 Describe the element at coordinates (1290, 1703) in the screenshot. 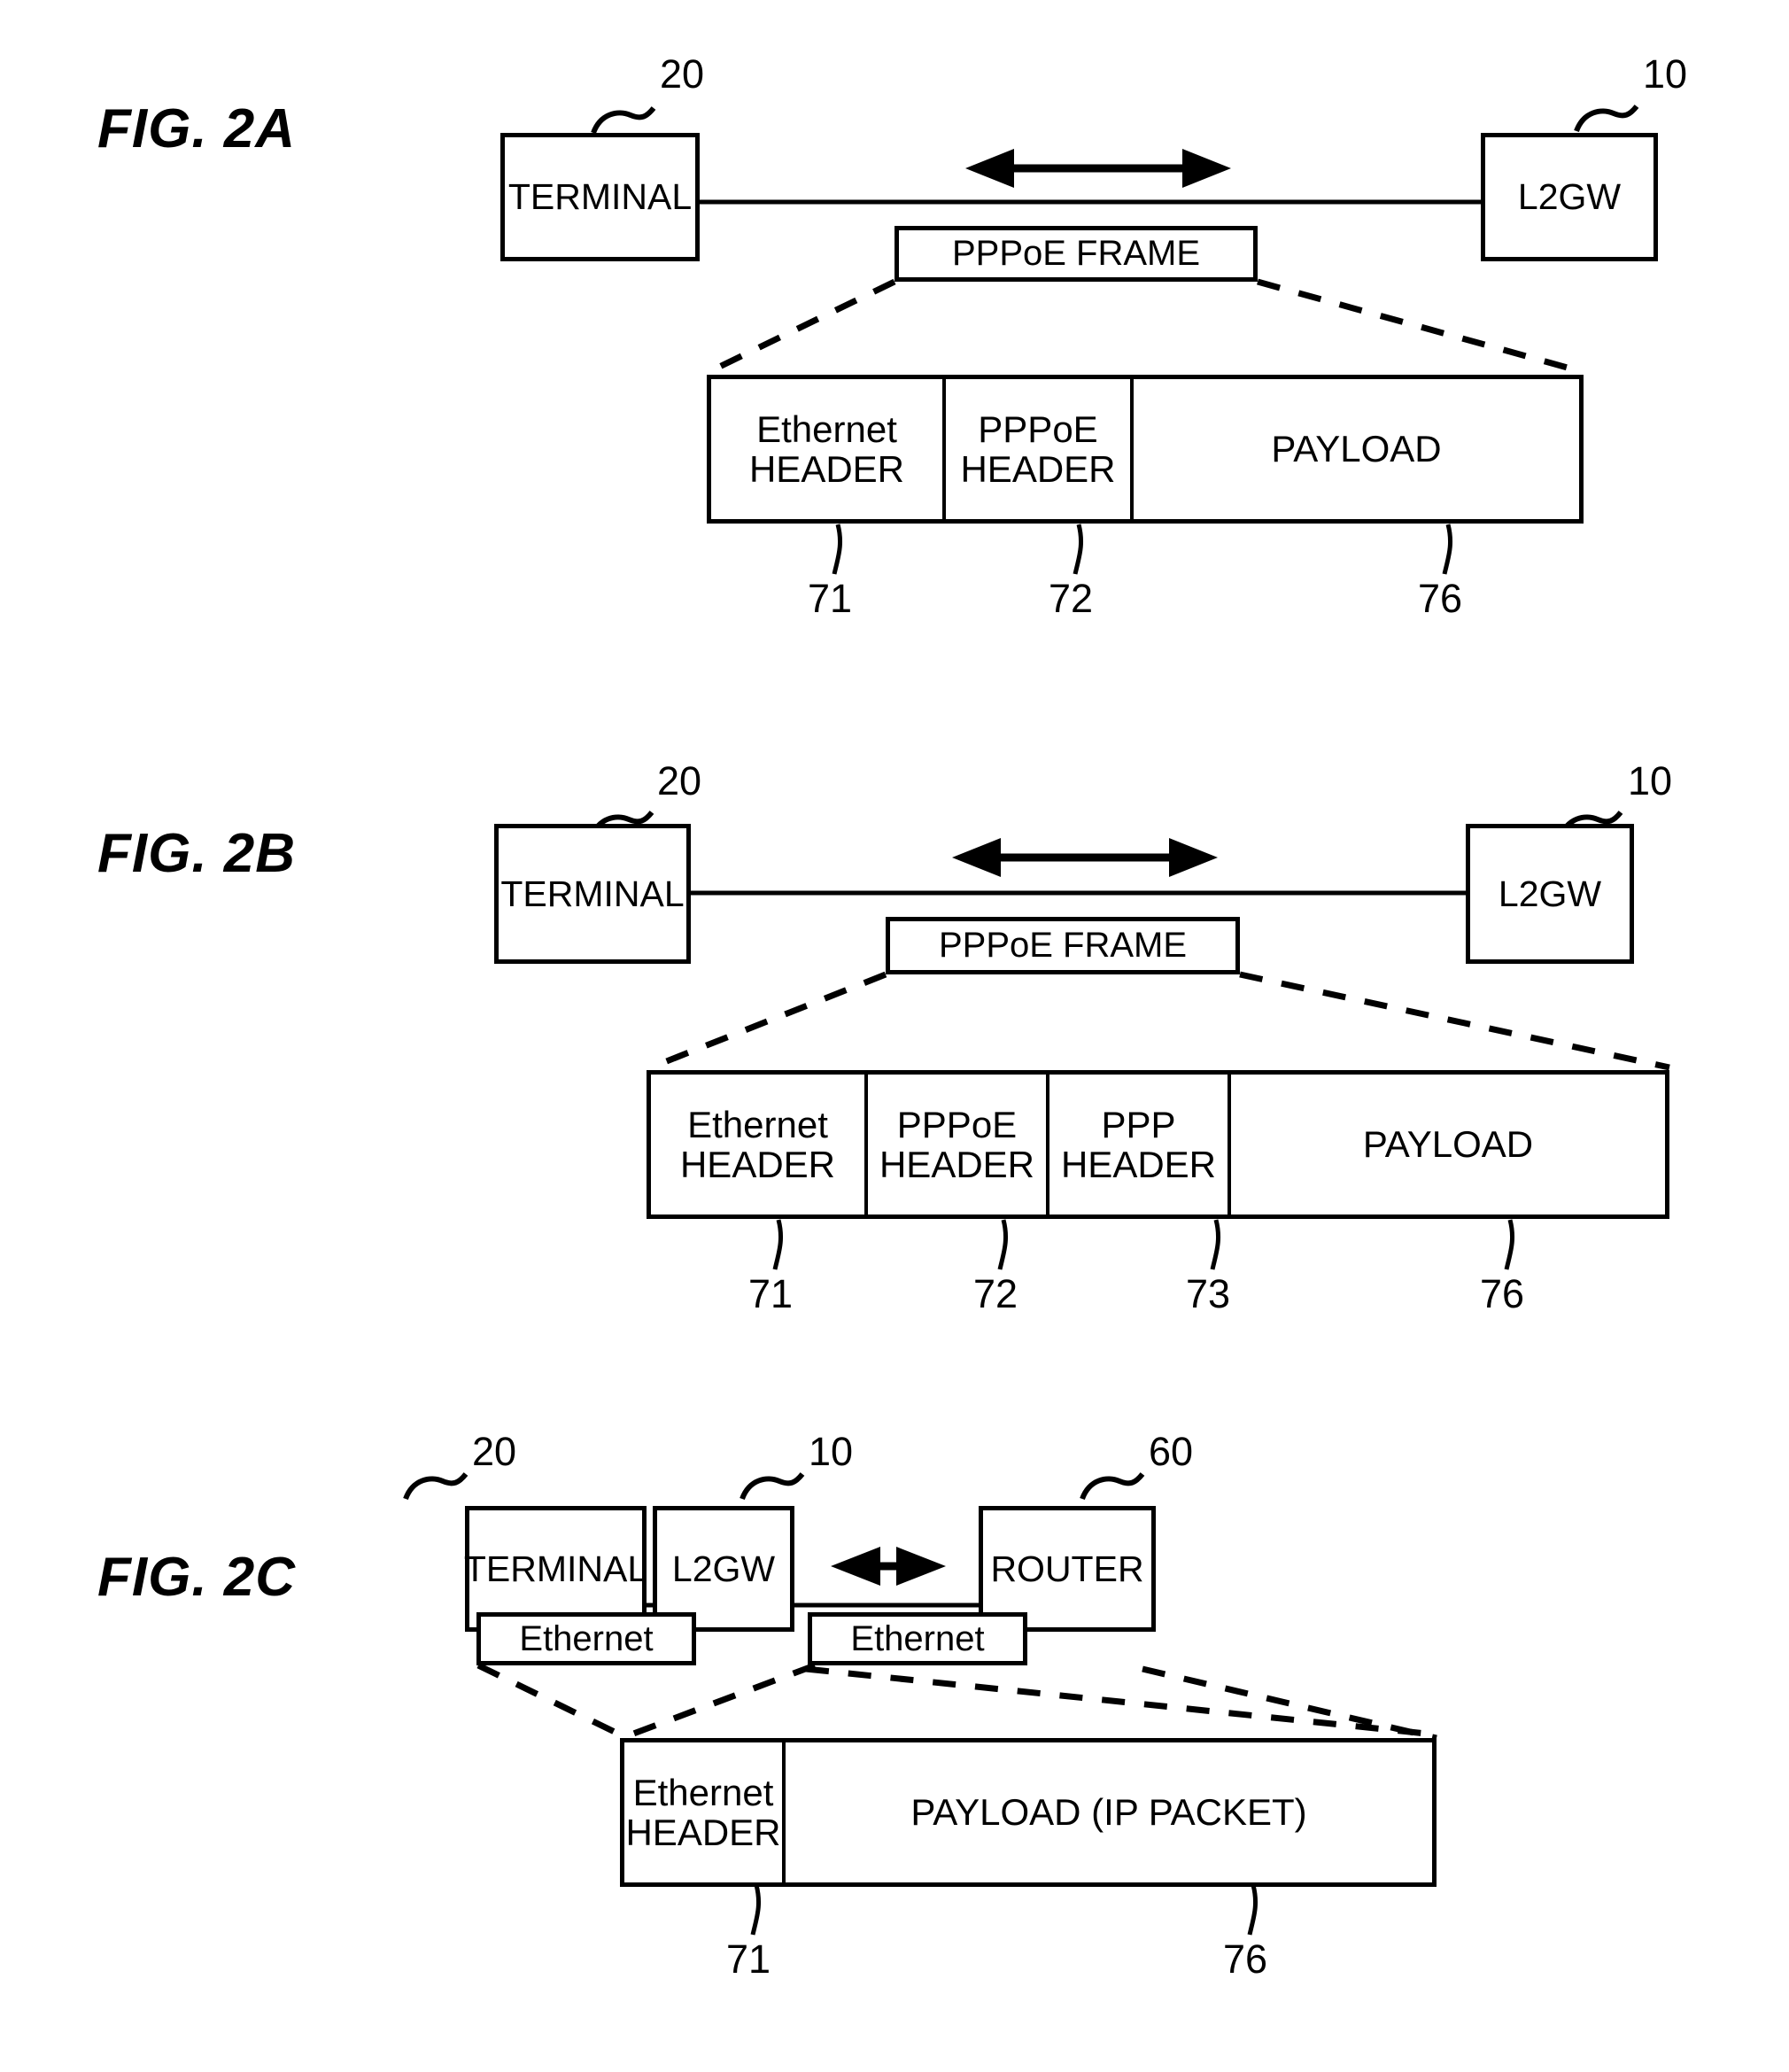

I see `fig2c-expand-right-b` at that location.